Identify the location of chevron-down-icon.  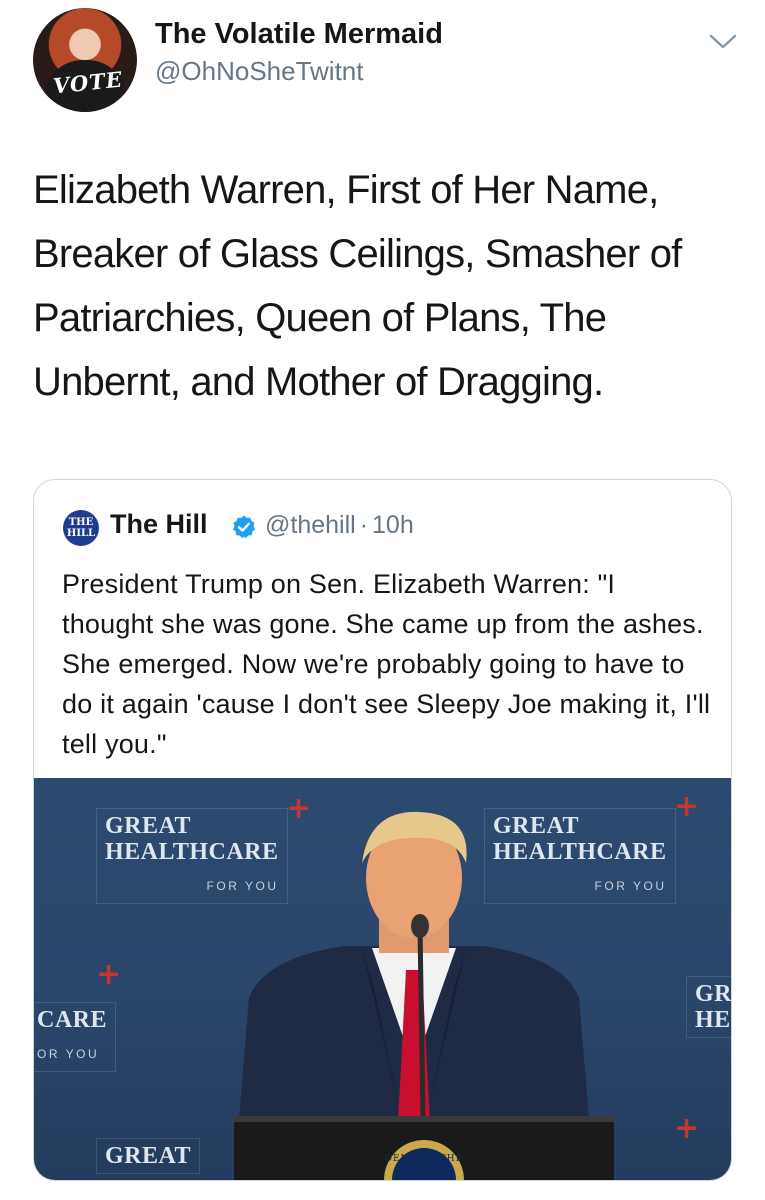
(723, 41).